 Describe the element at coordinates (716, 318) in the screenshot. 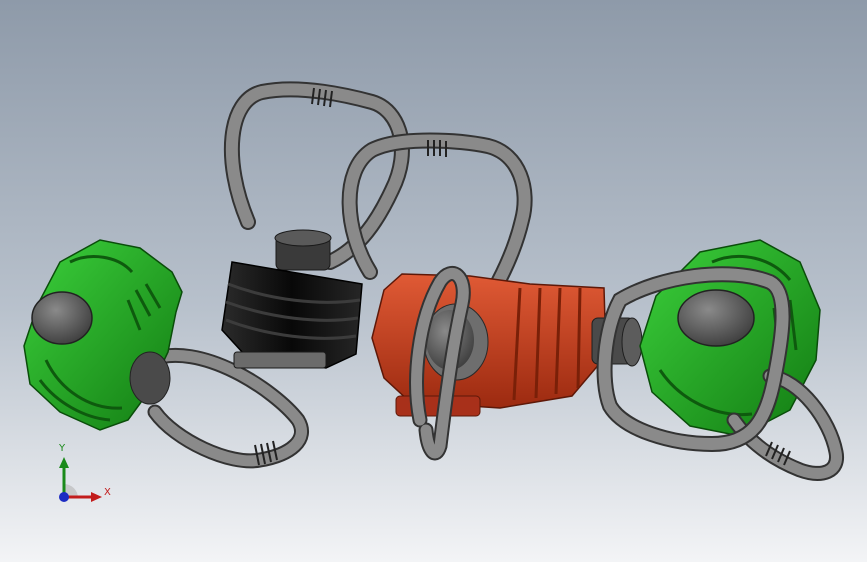

I see `right-swivel-cap-icon` at that location.